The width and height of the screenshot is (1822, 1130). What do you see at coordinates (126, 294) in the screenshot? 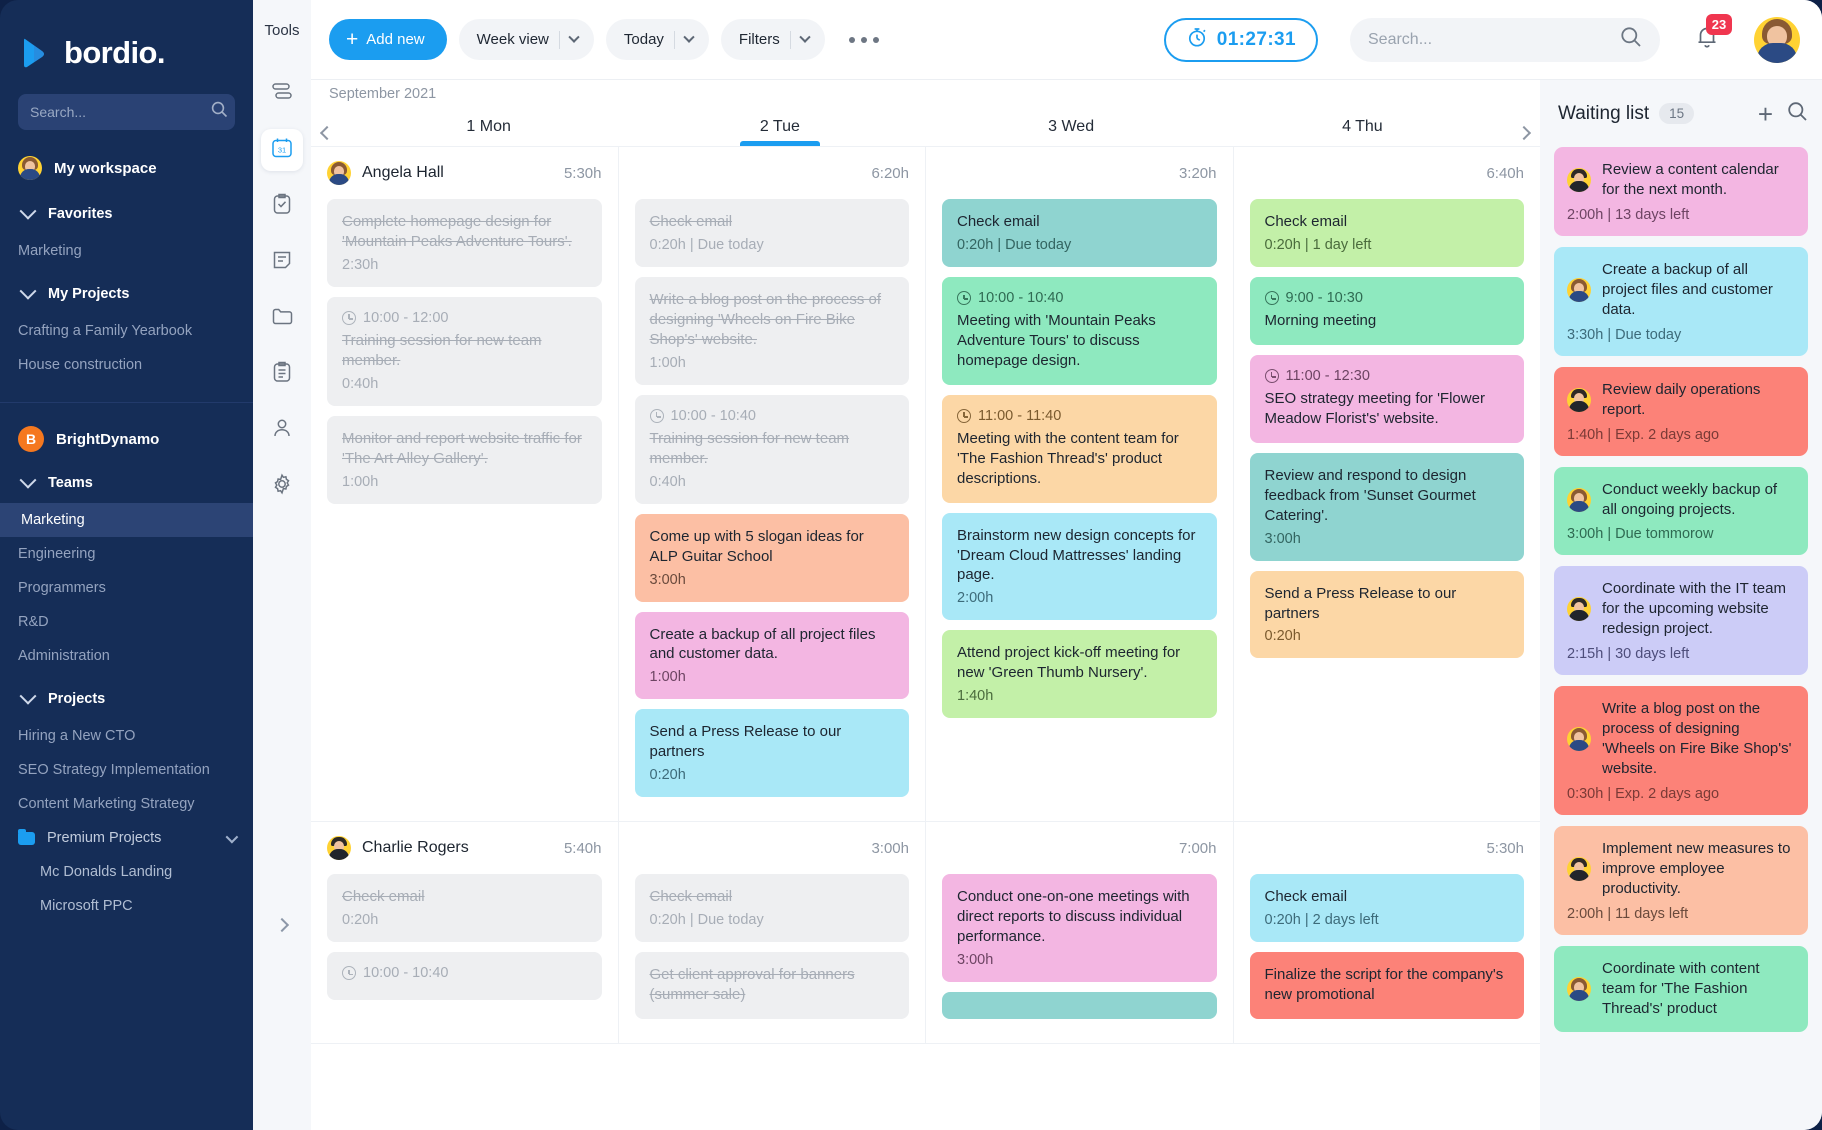
I see `sidebar-group-my-projects: My Projects` at bounding box center [126, 294].